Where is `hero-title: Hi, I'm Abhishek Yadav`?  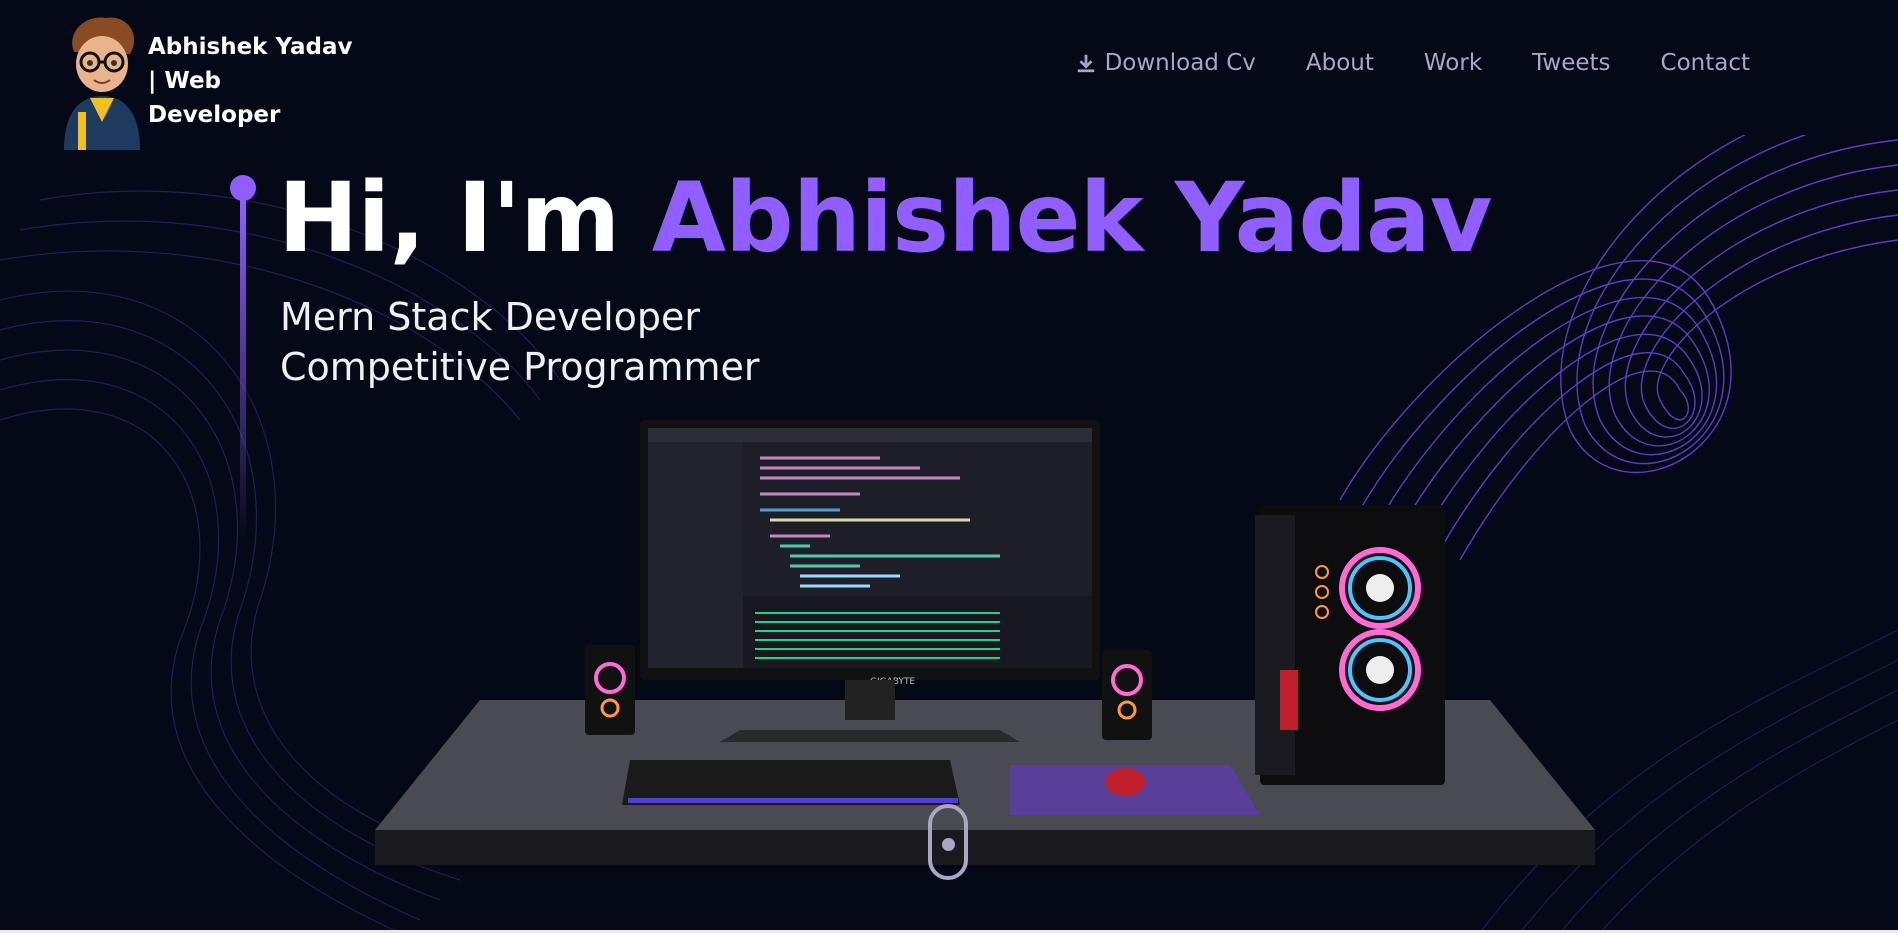
hero-title: Hi, I'm Abhishek Yadav is located at coordinates (885, 218).